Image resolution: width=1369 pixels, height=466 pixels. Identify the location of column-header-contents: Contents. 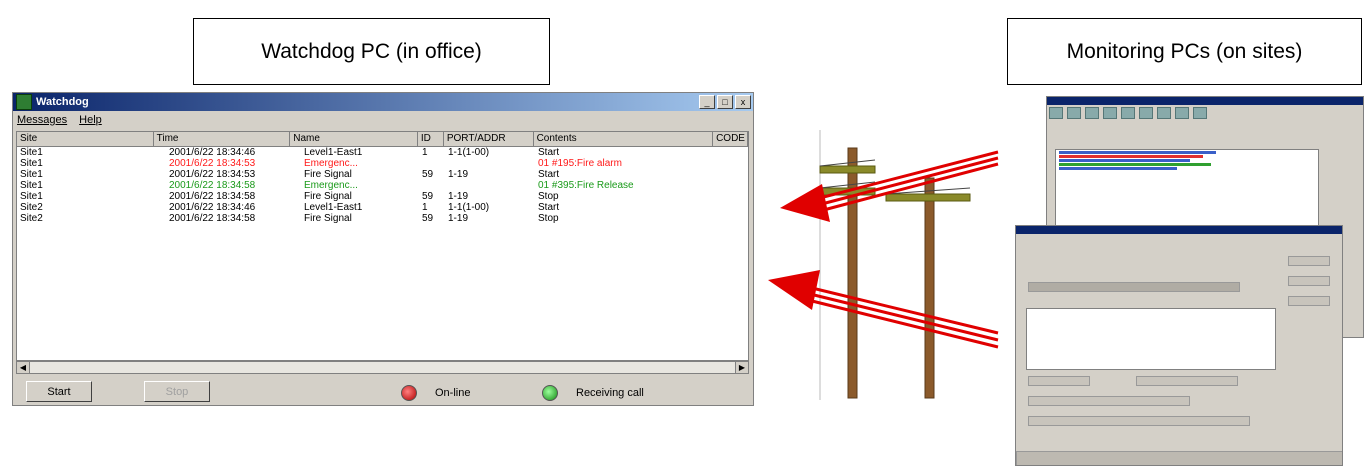
(624, 139).